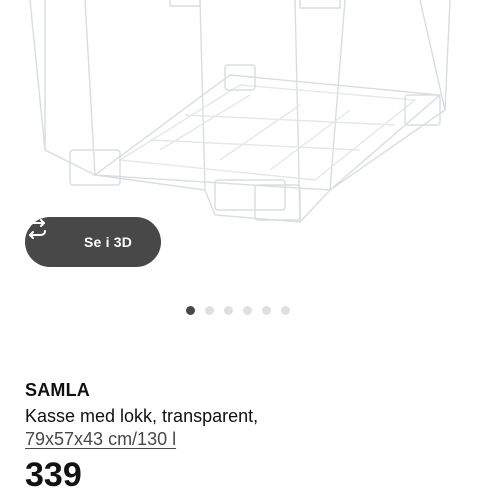 The width and height of the screenshot is (480, 495). I want to click on product-description: Kasse med lokk, transparent,, so click(142, 416).